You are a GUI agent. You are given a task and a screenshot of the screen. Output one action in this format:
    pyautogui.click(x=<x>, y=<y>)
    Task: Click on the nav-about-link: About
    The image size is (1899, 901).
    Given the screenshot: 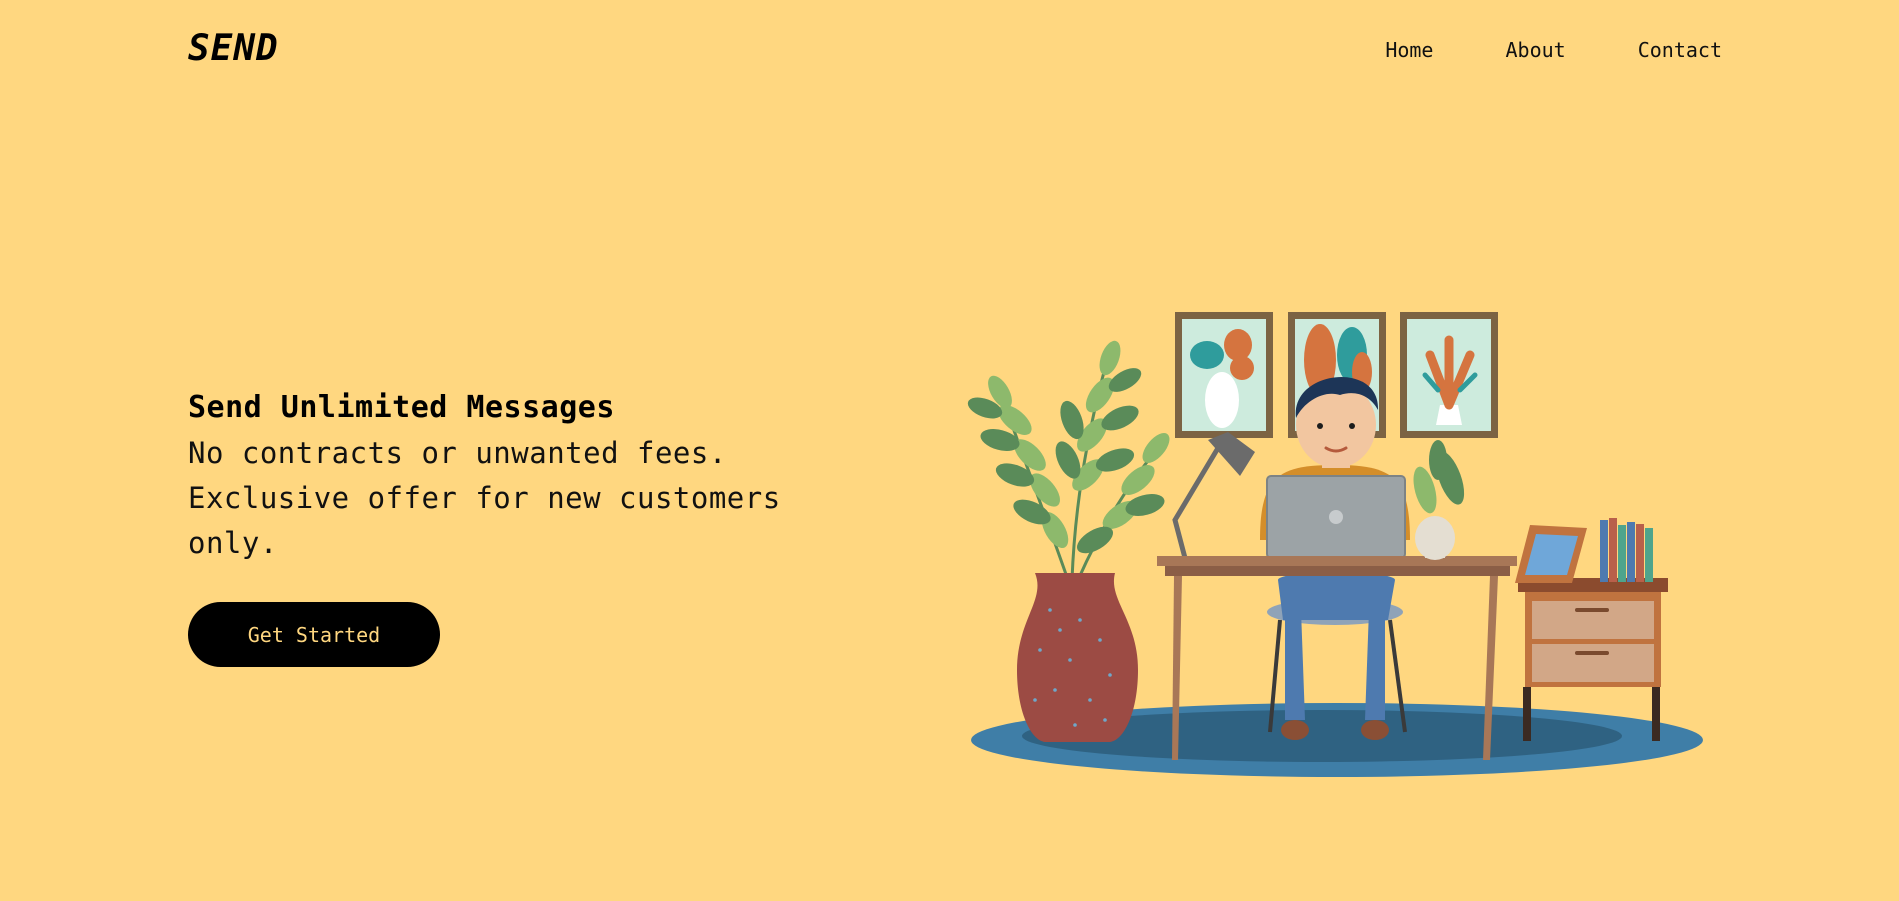 What is the action you would take?
    pyautogui.click(x=1535, y=50)
    